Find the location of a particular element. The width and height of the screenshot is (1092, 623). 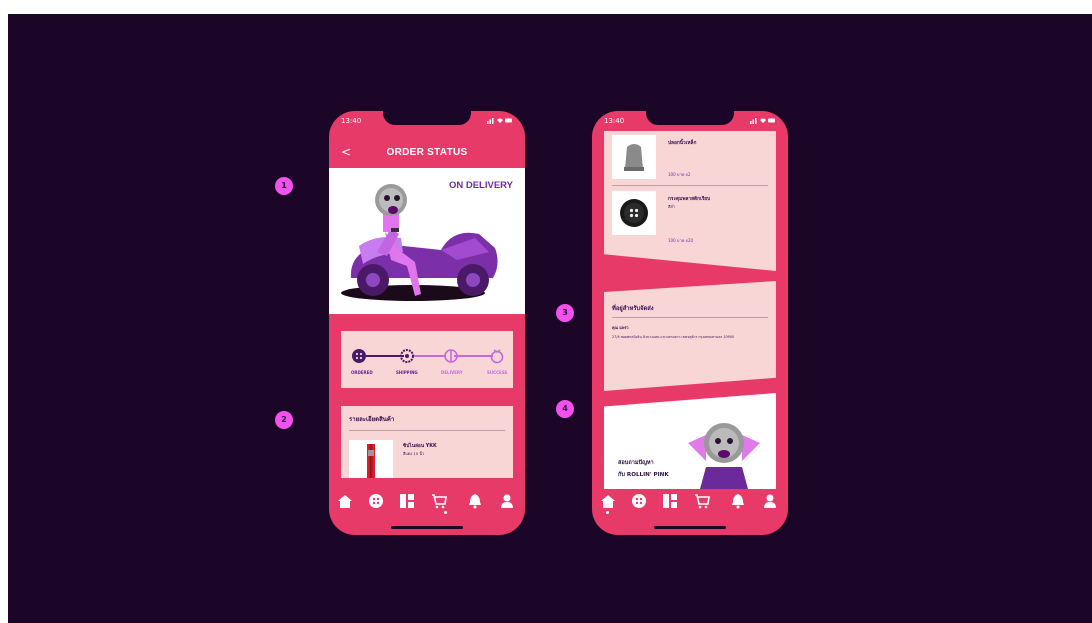

zipper-thumbnail is located at coordinates (371, 459).